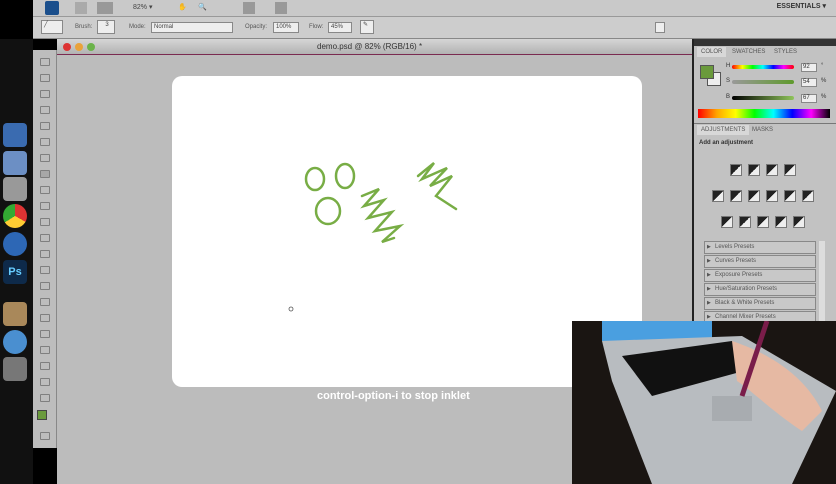  What do you see at coordinates (762, 130) in the screenshot?
I see `tab-masks: MASKS` at bounding box center [762, 130].